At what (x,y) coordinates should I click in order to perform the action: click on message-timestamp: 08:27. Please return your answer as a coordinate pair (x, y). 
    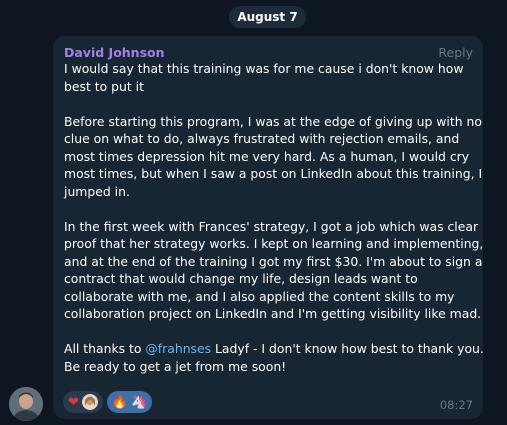
    Looking at the image, I should click on (456, 405).